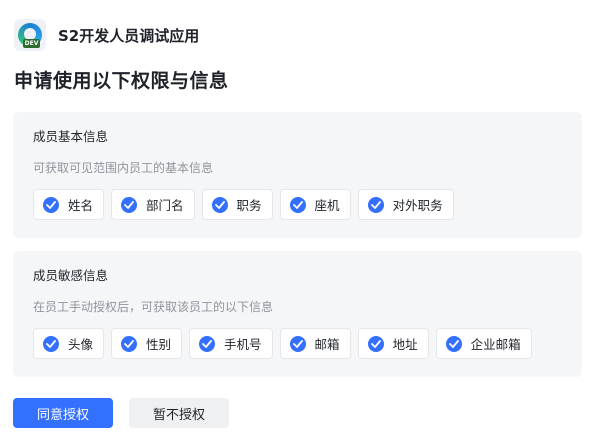 The image size is (593, 442). I want to click on page-title: 申请使用以下权限与信息, so click(121, 81).